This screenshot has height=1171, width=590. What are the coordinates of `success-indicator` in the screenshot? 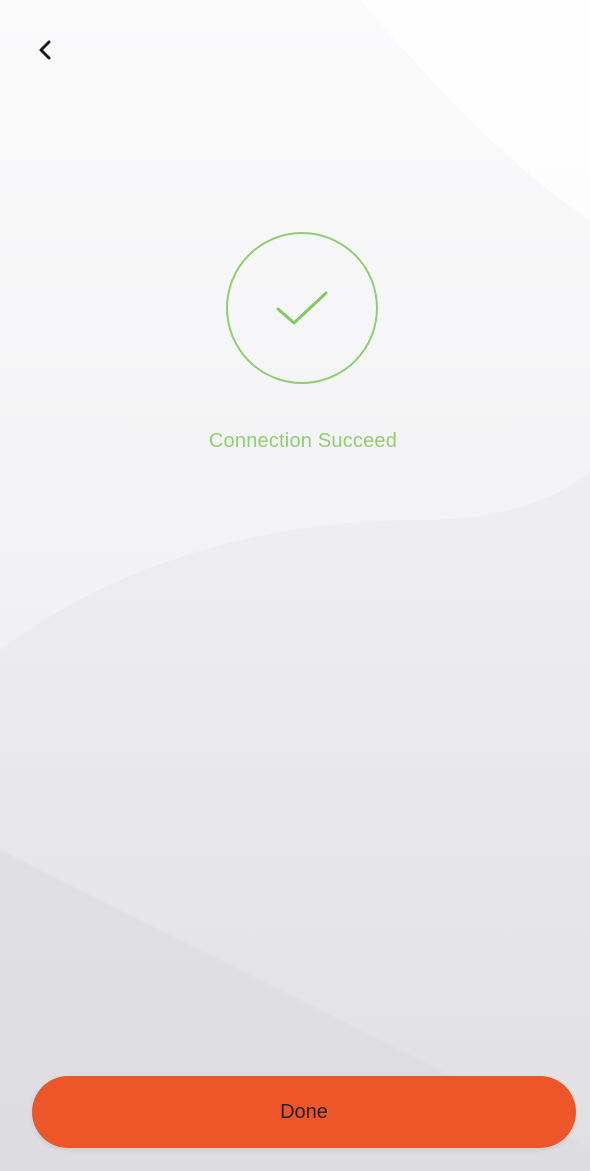 It's located at (302, 308).